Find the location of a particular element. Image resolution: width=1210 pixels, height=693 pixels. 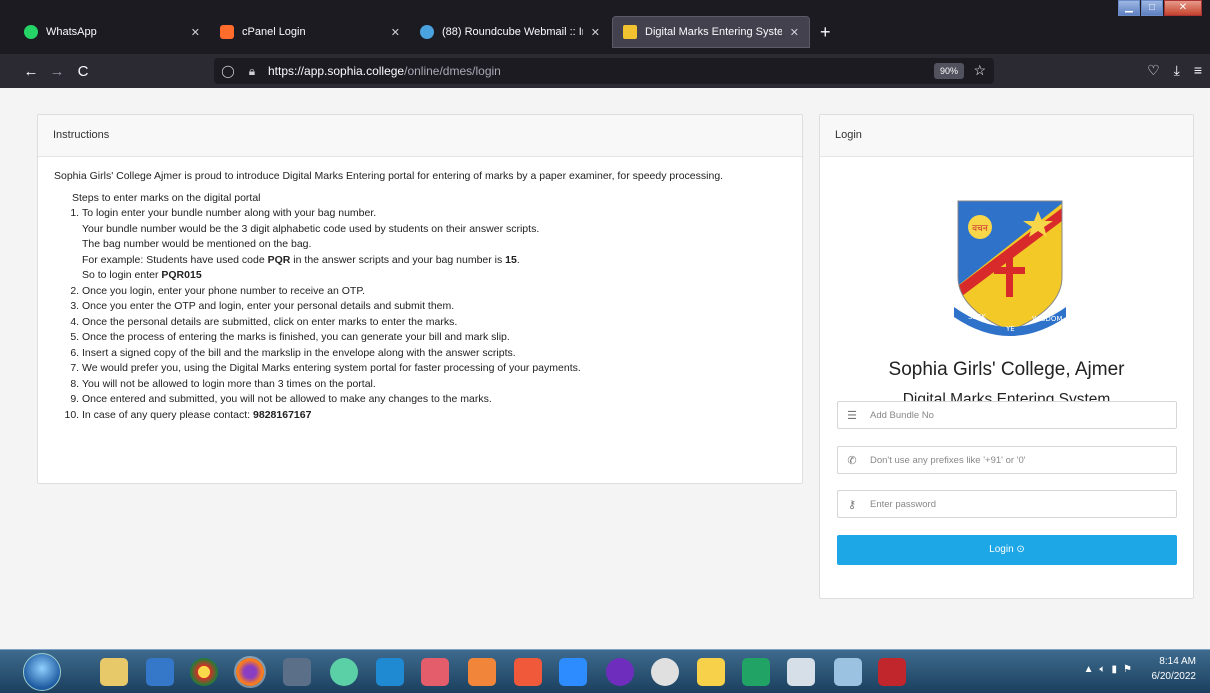

download-icon: ⤓ is located at coordinates (1177, 70).